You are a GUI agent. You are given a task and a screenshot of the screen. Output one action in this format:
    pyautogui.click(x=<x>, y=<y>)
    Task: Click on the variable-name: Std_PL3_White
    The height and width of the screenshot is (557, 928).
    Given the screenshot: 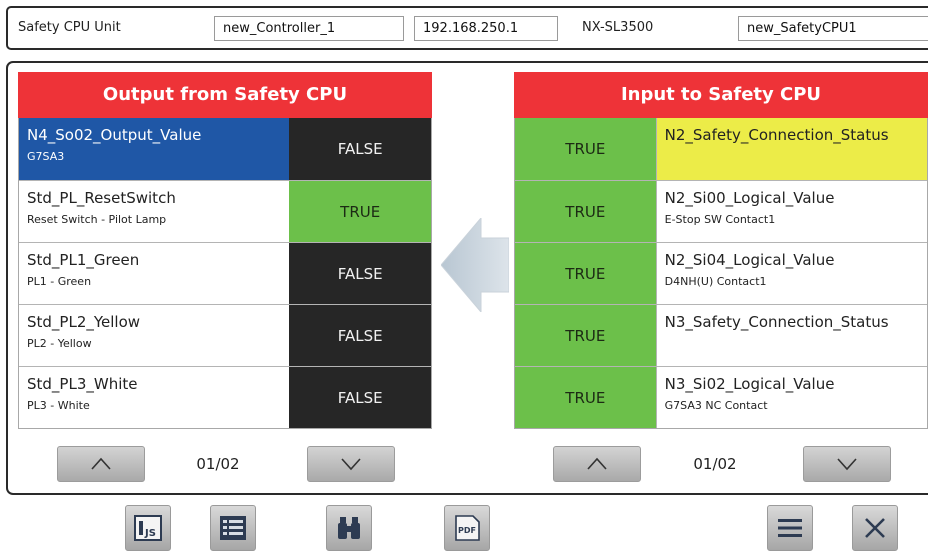 What is the action you would take?
    pyautogui.click(x=82, y=384)
    